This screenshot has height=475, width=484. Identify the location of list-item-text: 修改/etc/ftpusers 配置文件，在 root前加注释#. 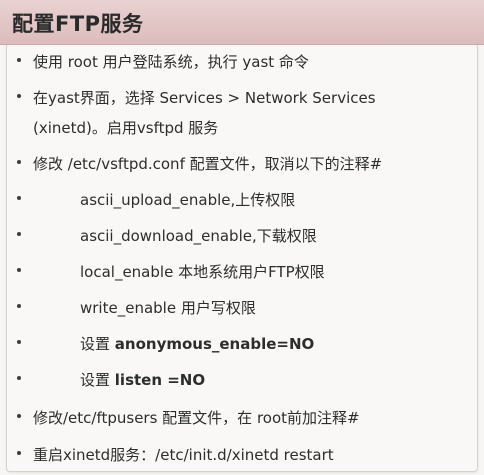
(196, 417).